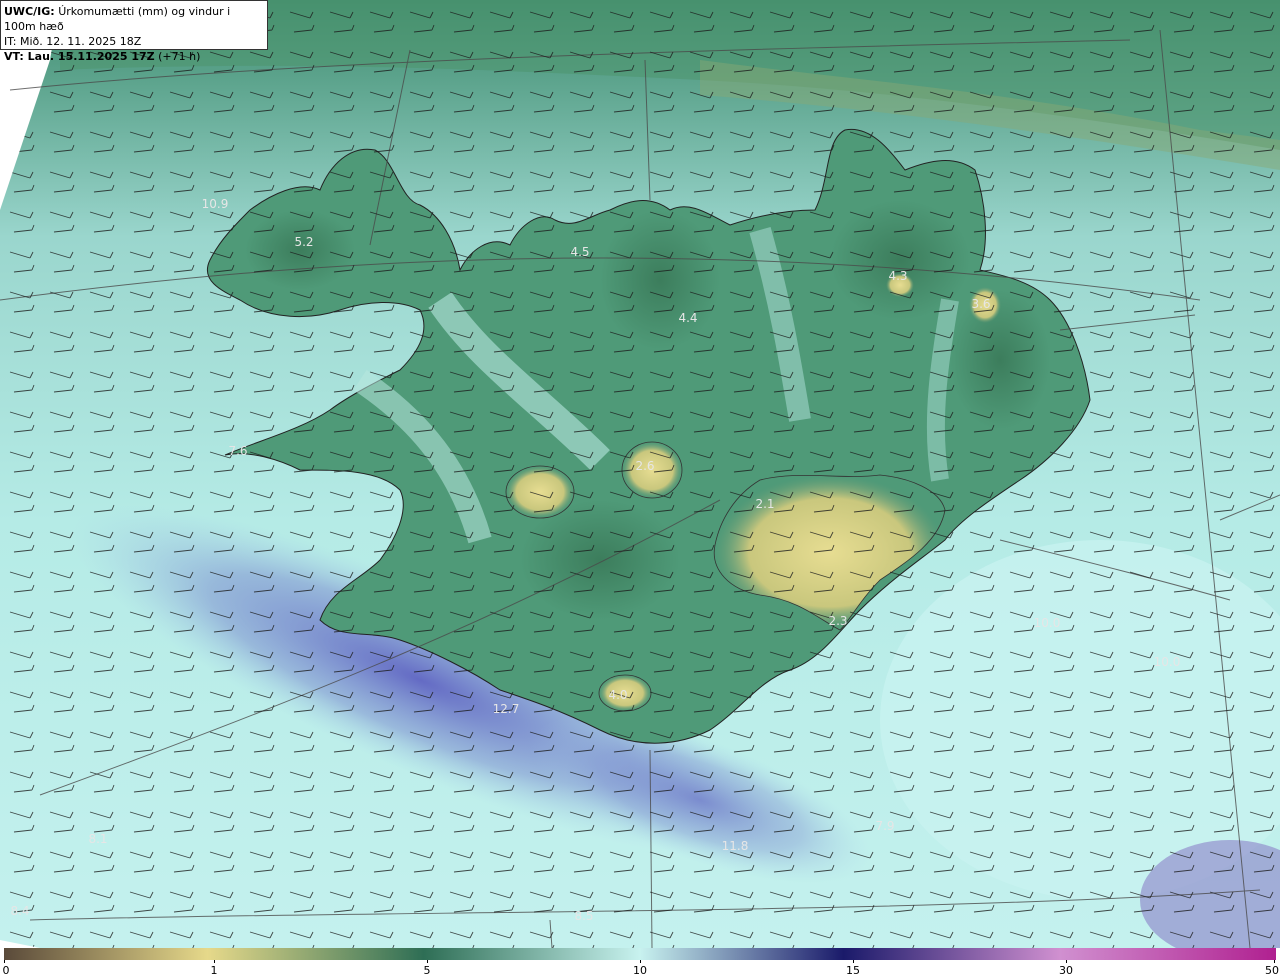 Image resolution: width=1280 pixels, height=978 pixels. What do you see at coordinates (303, 242) in the screenshot?
I see `value-label-westfjords: 5.2` at bounding box center [303, 242].